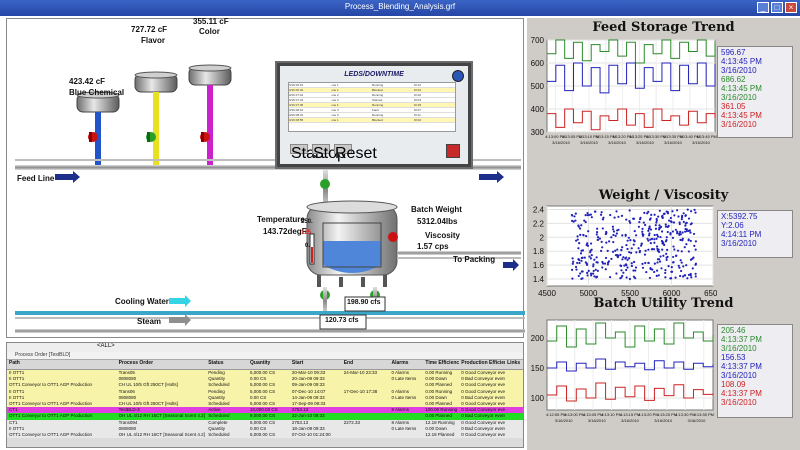 The width and height of the screenshot is (800, 450). What do you see at coordinates (329, 153) in the screenshot?
I see `leds-stop-button: Stop` at bounding box center [329, 153].